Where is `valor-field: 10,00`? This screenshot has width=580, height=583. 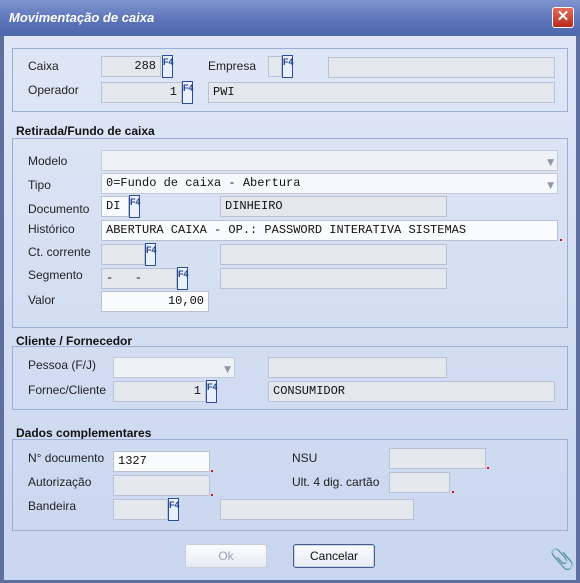
valor-field: 10,00 is located at coordinates (155, 301).